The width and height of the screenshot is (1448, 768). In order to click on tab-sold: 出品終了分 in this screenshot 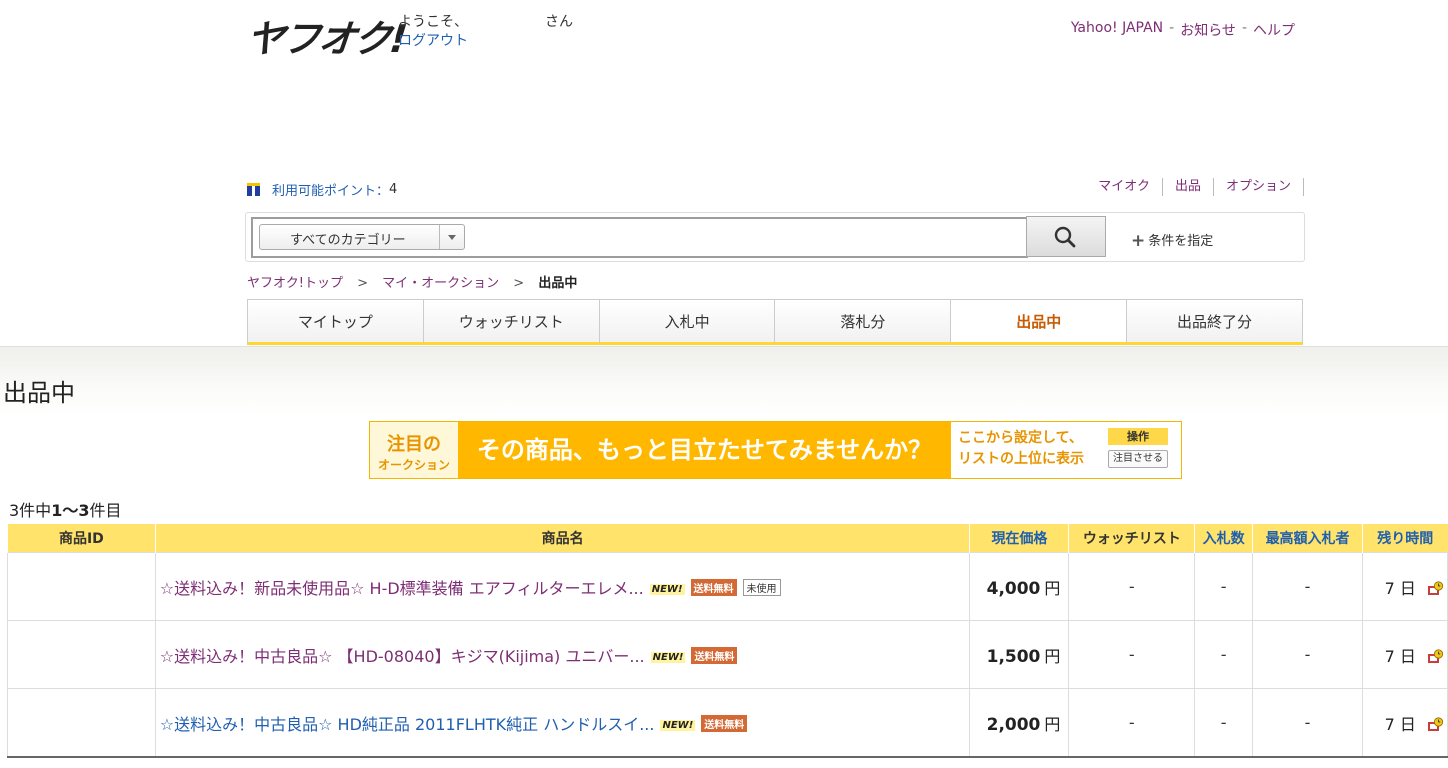, I will do `click(1214, 322)`.